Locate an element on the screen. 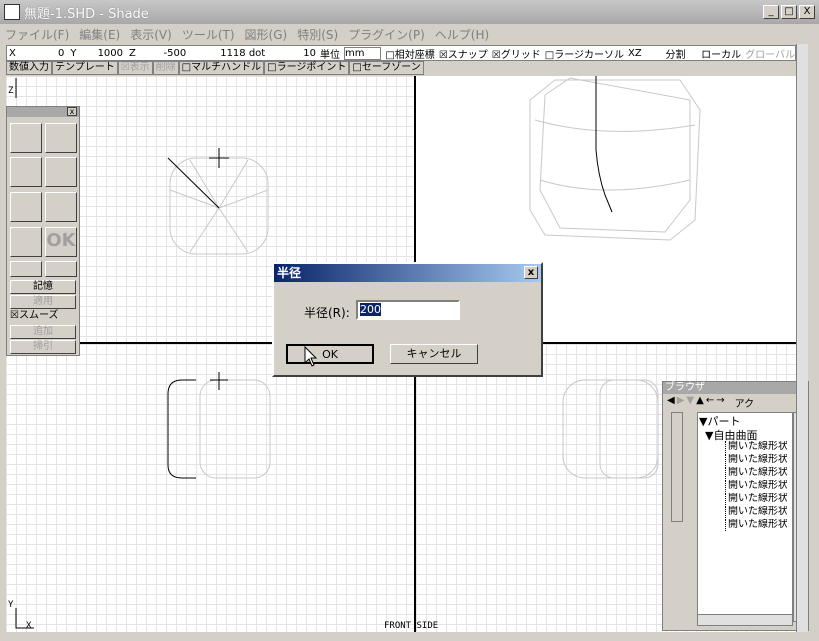 The width and height of the screenshot is (819, 641). viewport-label: FRONT SIDE is located at coordinates (411, 626).